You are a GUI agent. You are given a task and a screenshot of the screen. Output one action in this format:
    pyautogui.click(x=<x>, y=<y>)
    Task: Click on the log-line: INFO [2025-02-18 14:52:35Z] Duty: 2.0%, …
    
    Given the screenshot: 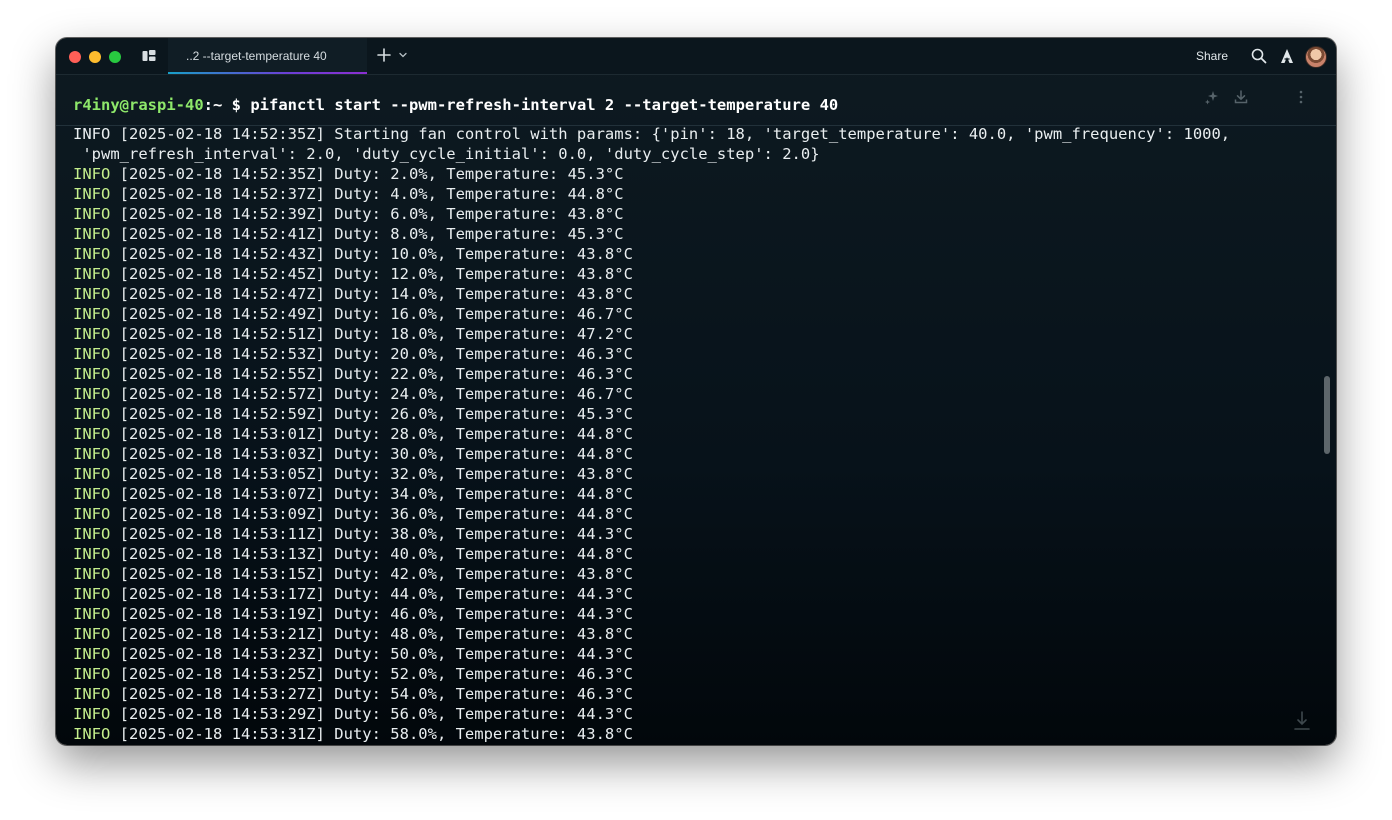 What is the action you would take?
    pyautogui.click(x=695, y=174)
    